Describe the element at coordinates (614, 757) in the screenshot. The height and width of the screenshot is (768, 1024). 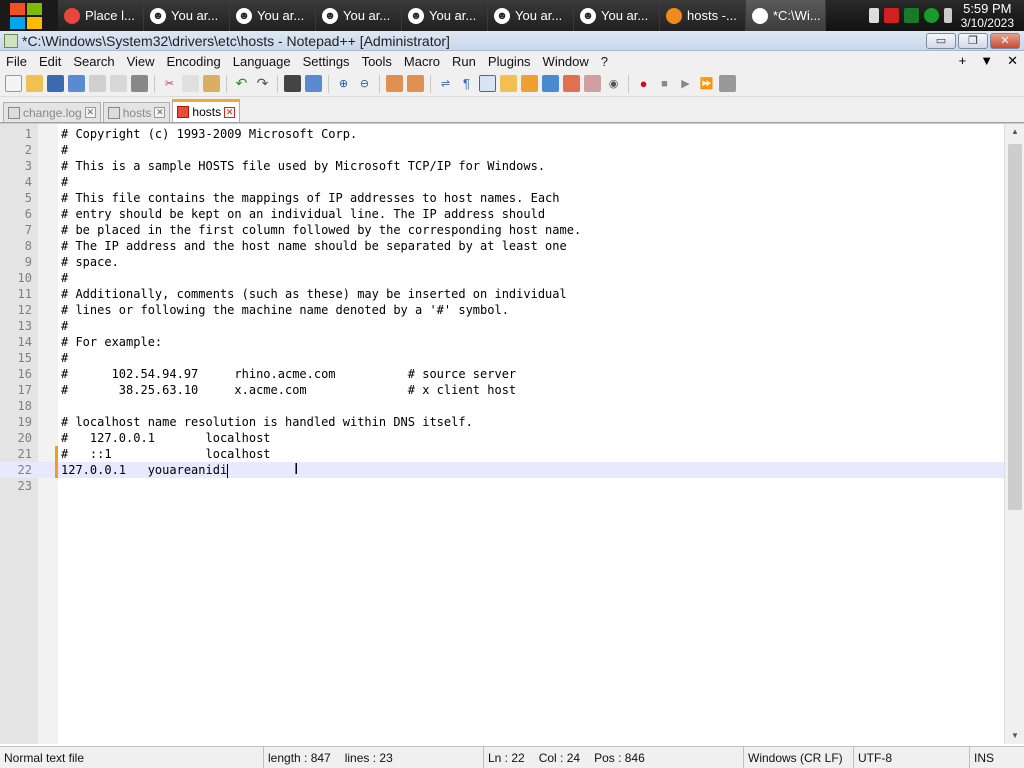
I see `status-position: Ln : 22 Col : 24 Pos : 846` at that location.